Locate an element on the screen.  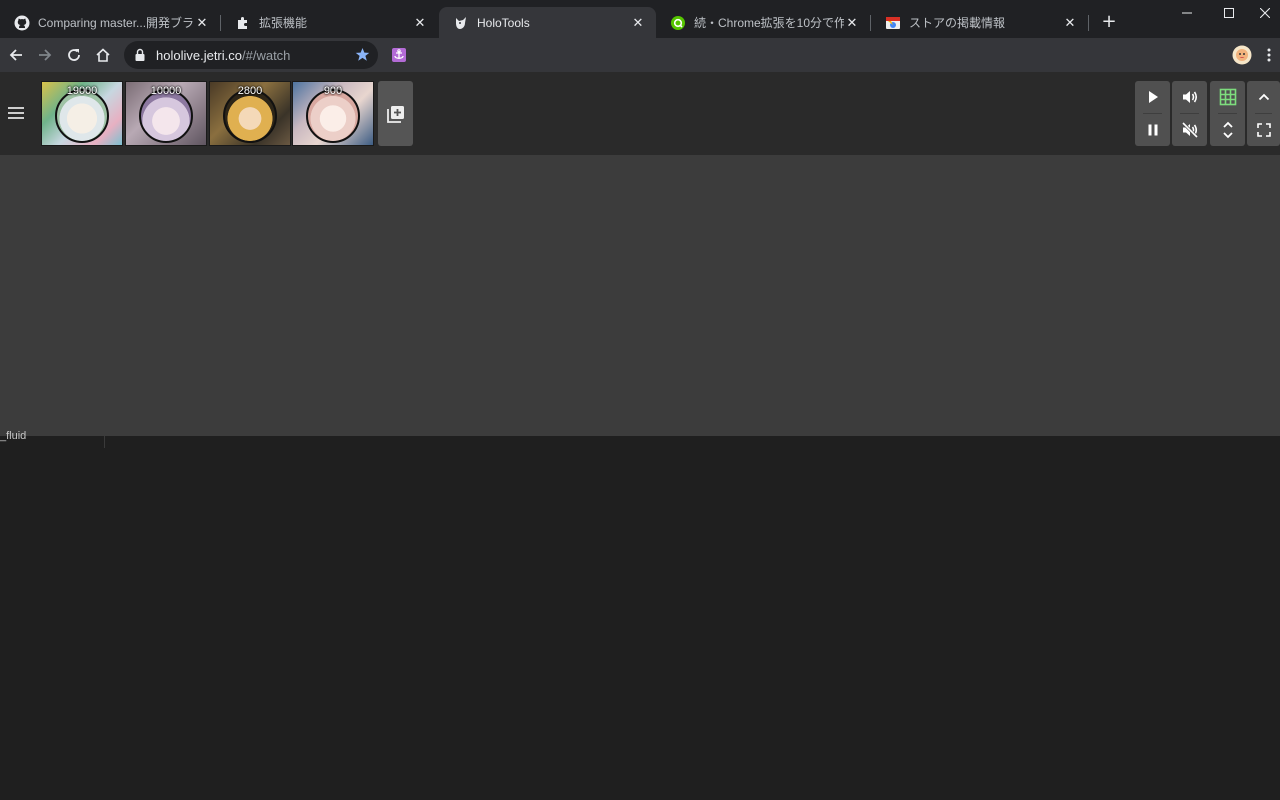
viewer-count: 900 is located at coordinates (333, 91).